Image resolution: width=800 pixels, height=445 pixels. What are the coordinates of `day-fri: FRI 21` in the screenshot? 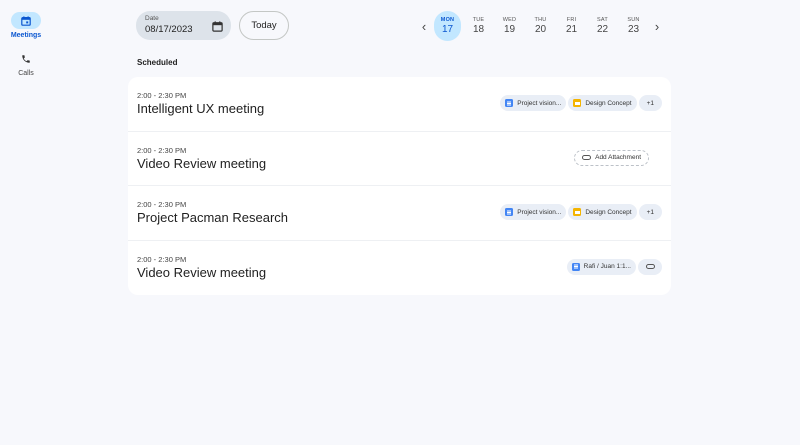 It's located at (571, 26).